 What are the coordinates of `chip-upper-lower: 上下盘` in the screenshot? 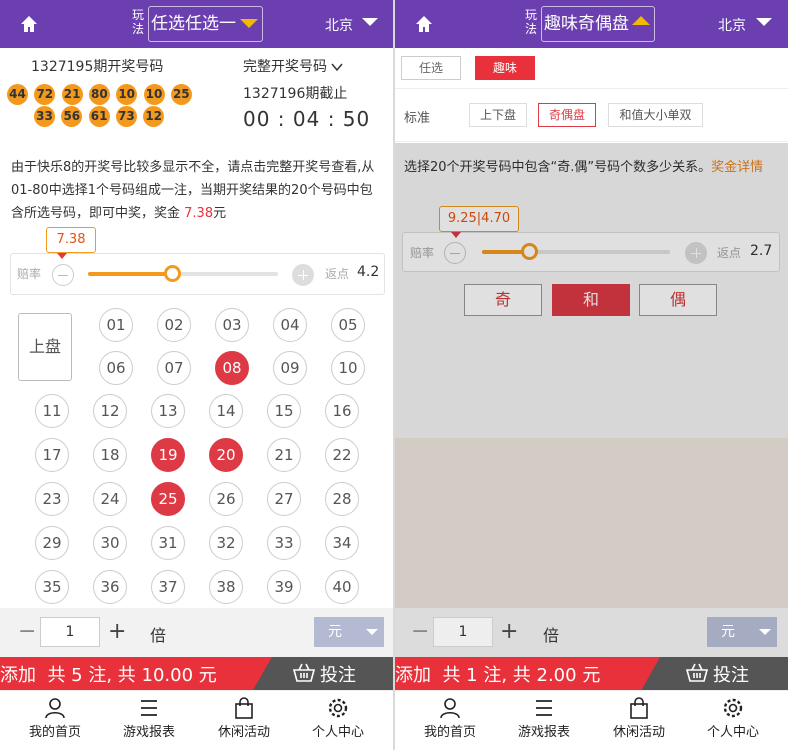 It's located at (498, 115).